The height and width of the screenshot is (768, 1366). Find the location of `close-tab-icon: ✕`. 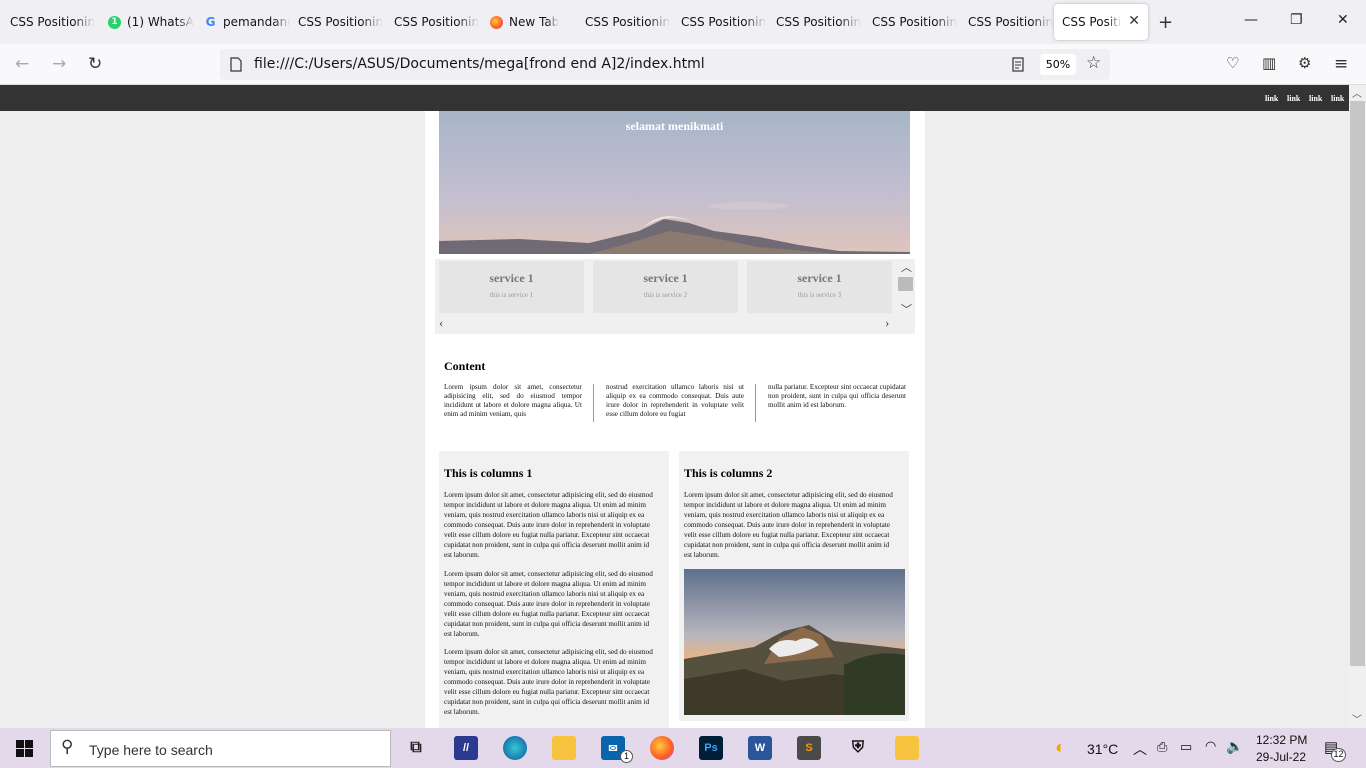

close-tab-icon: ✕ is located at coordinates (1134, 21).